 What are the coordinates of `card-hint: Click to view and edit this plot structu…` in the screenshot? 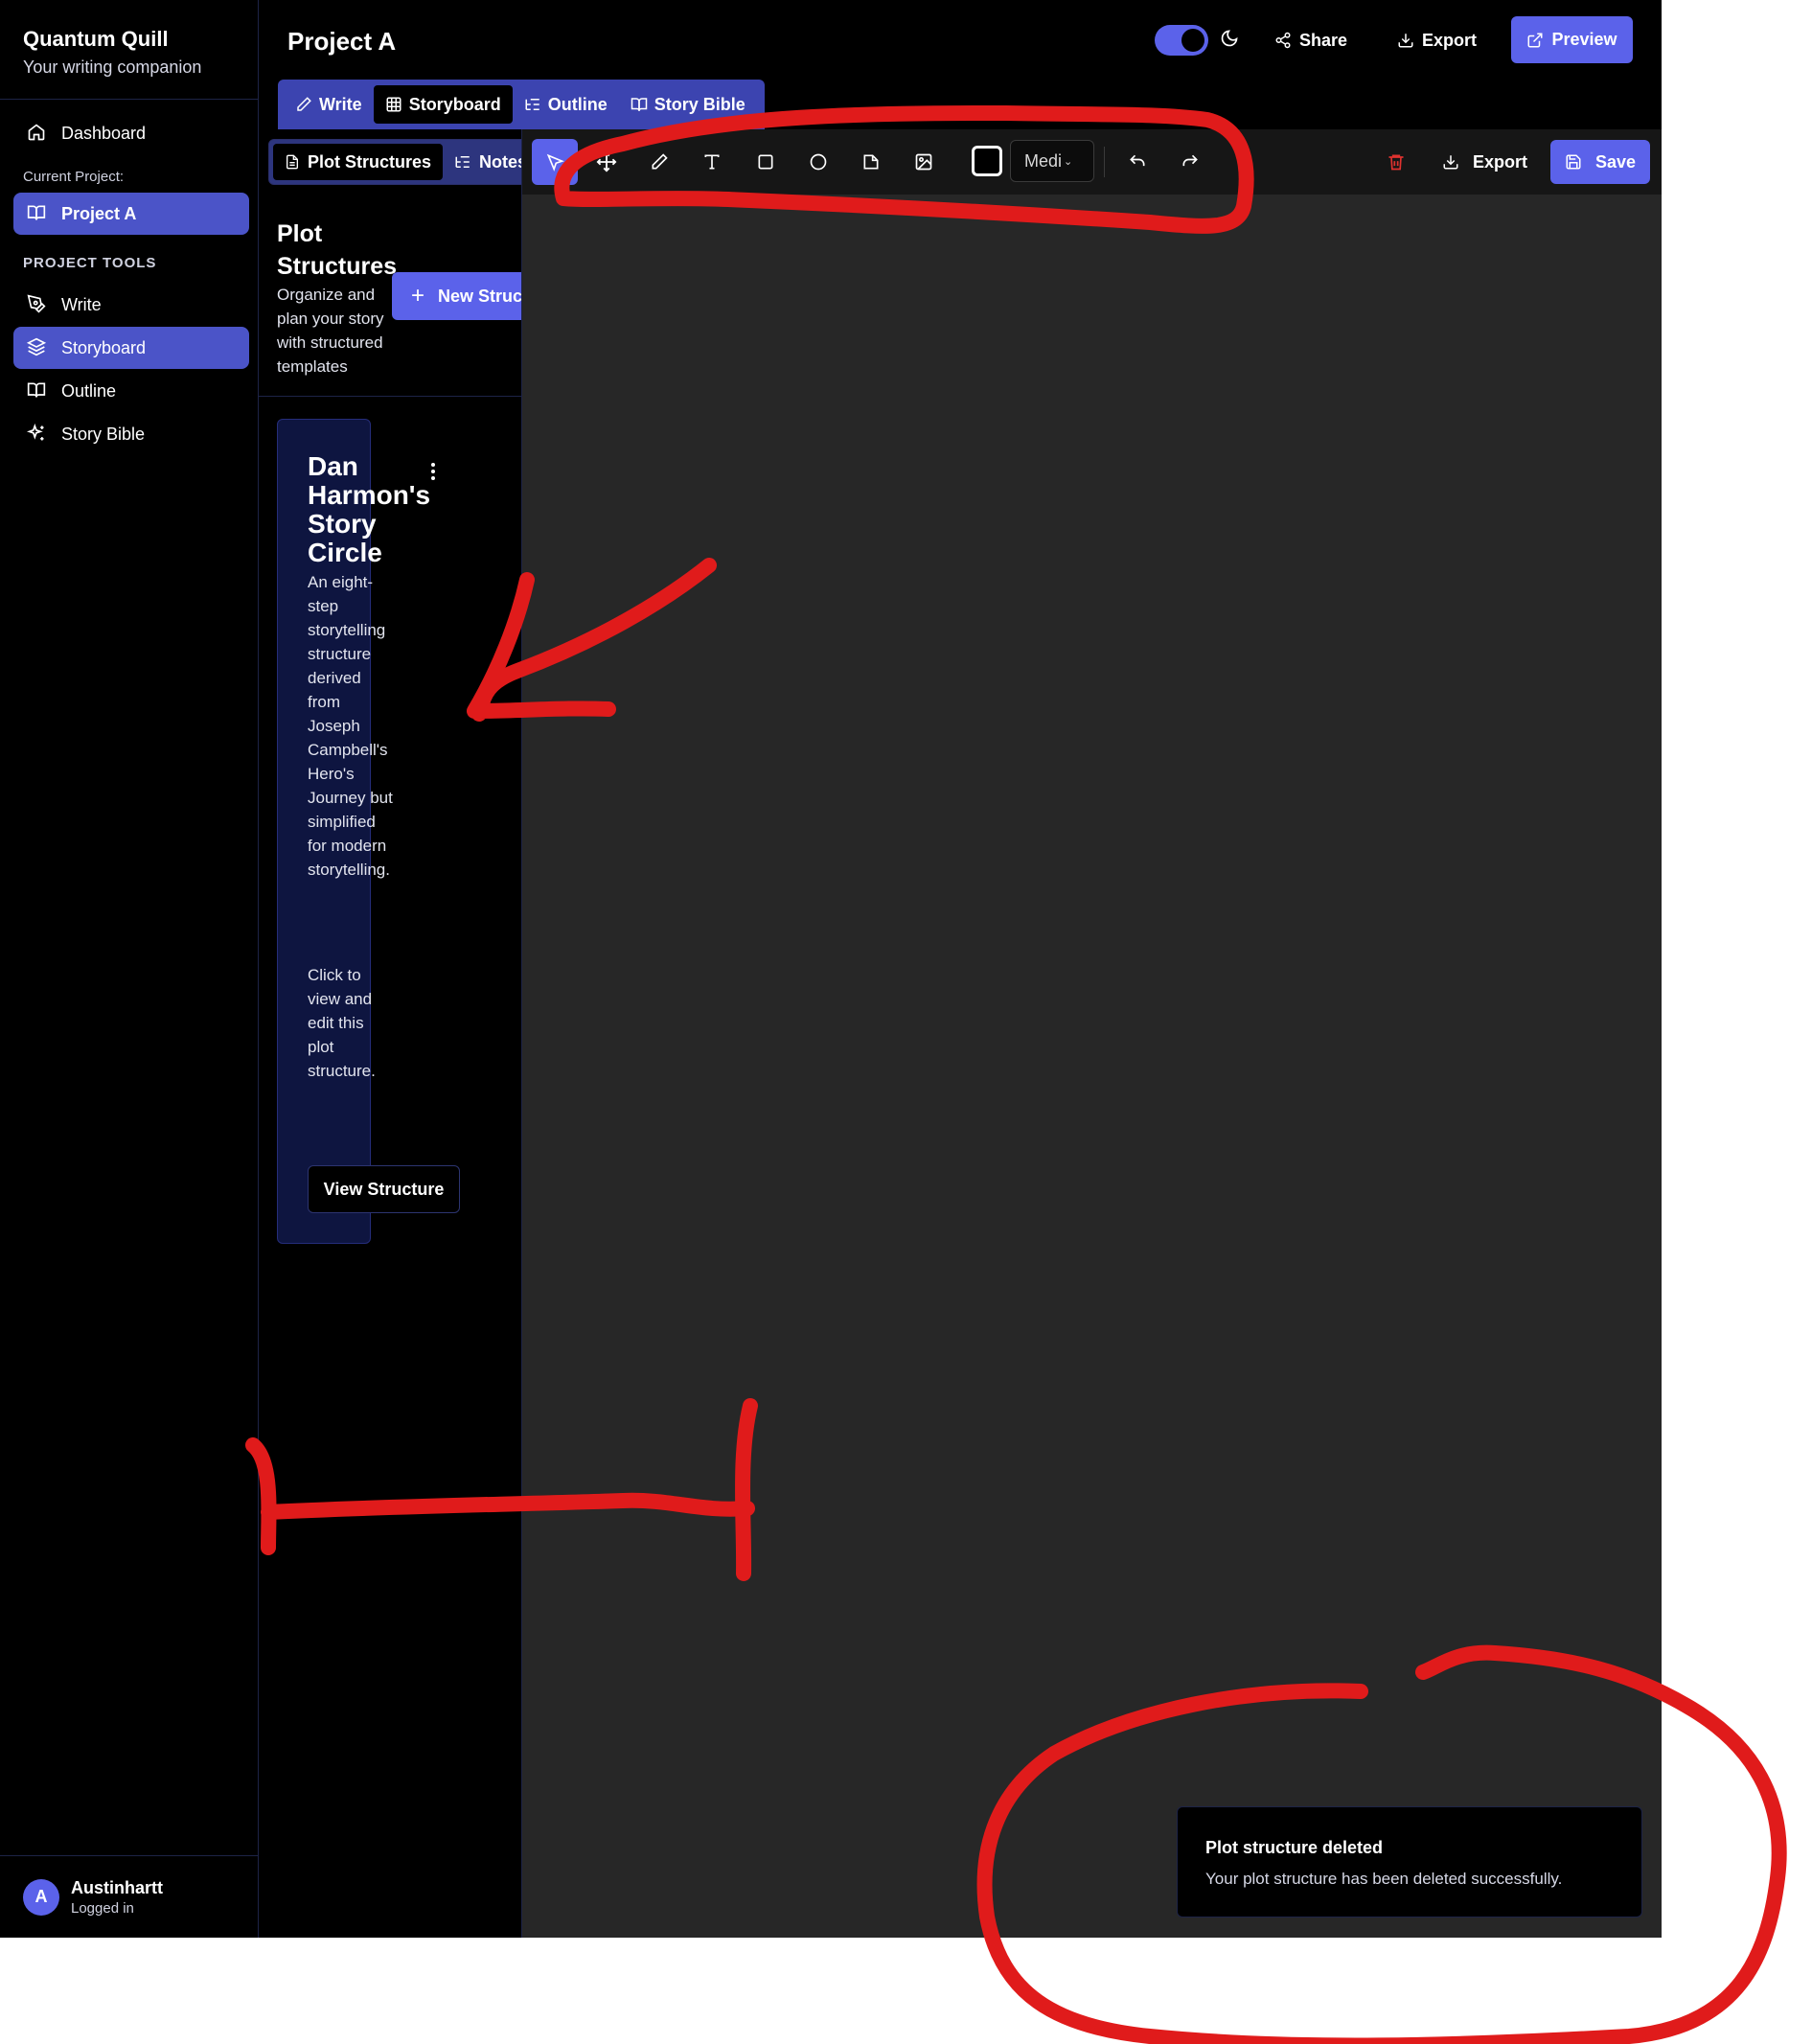 It's located at (342, 1023).